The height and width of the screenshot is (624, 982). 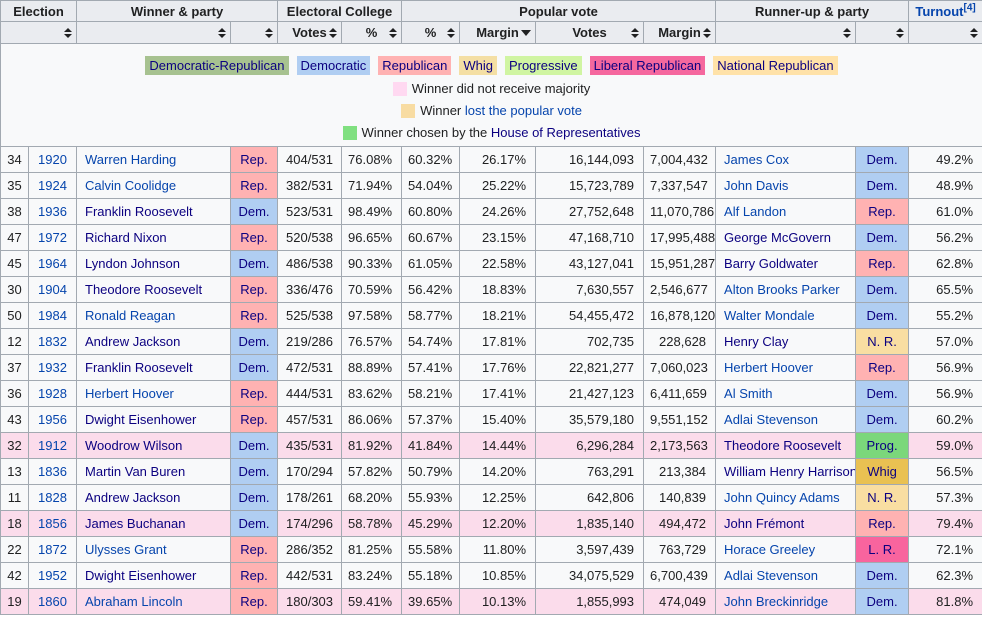 What do you see at coordinates (129, 393) in the screenshot?
I see `winner-link: Herbert Hoover` at bounding box center [129, 393].